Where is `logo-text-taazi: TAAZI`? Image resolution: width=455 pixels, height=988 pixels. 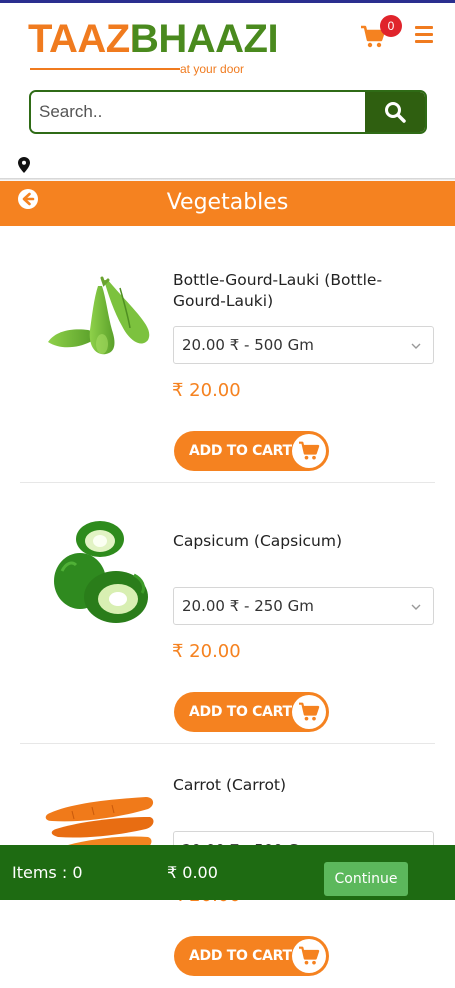 logo-text-taazi: TAAZI is located at coordinates (84, 39).